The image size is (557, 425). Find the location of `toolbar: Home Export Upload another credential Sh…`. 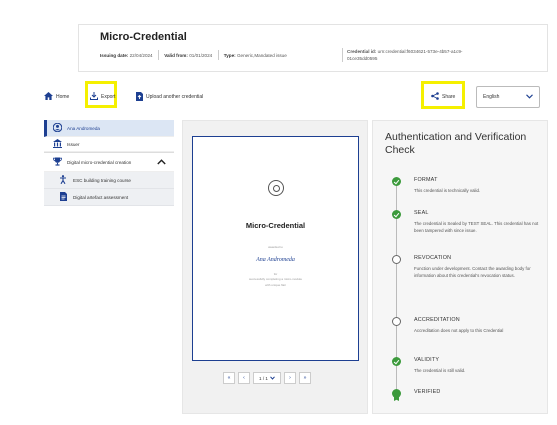

toolbar: Home Export Upload another credential Sh… is located at coordinates (296, 95).